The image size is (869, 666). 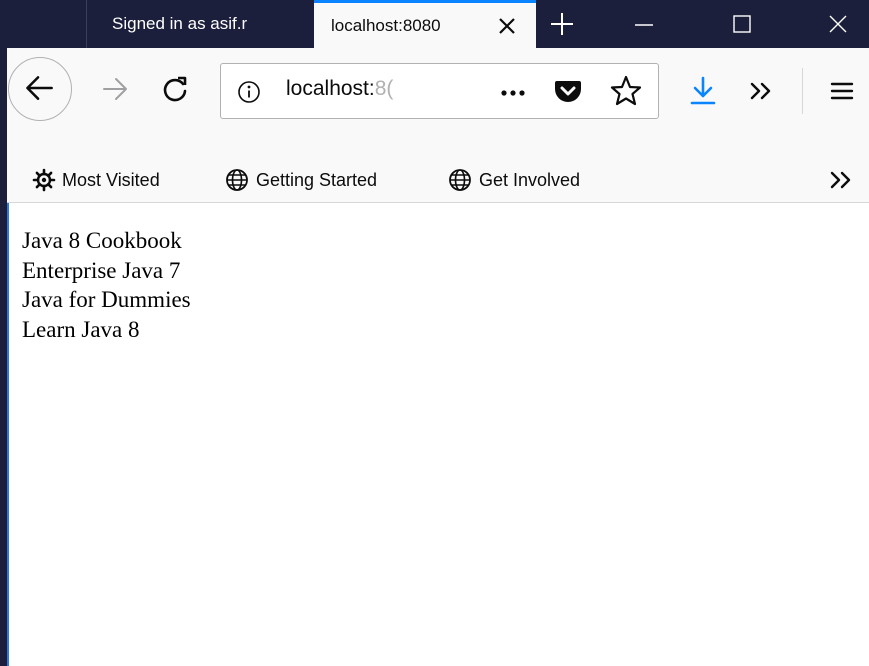 What do you see at coordinates (81, 329) in the screenshot?
I see `book-title: Learn Java 8` at bounding box center [81, 329].